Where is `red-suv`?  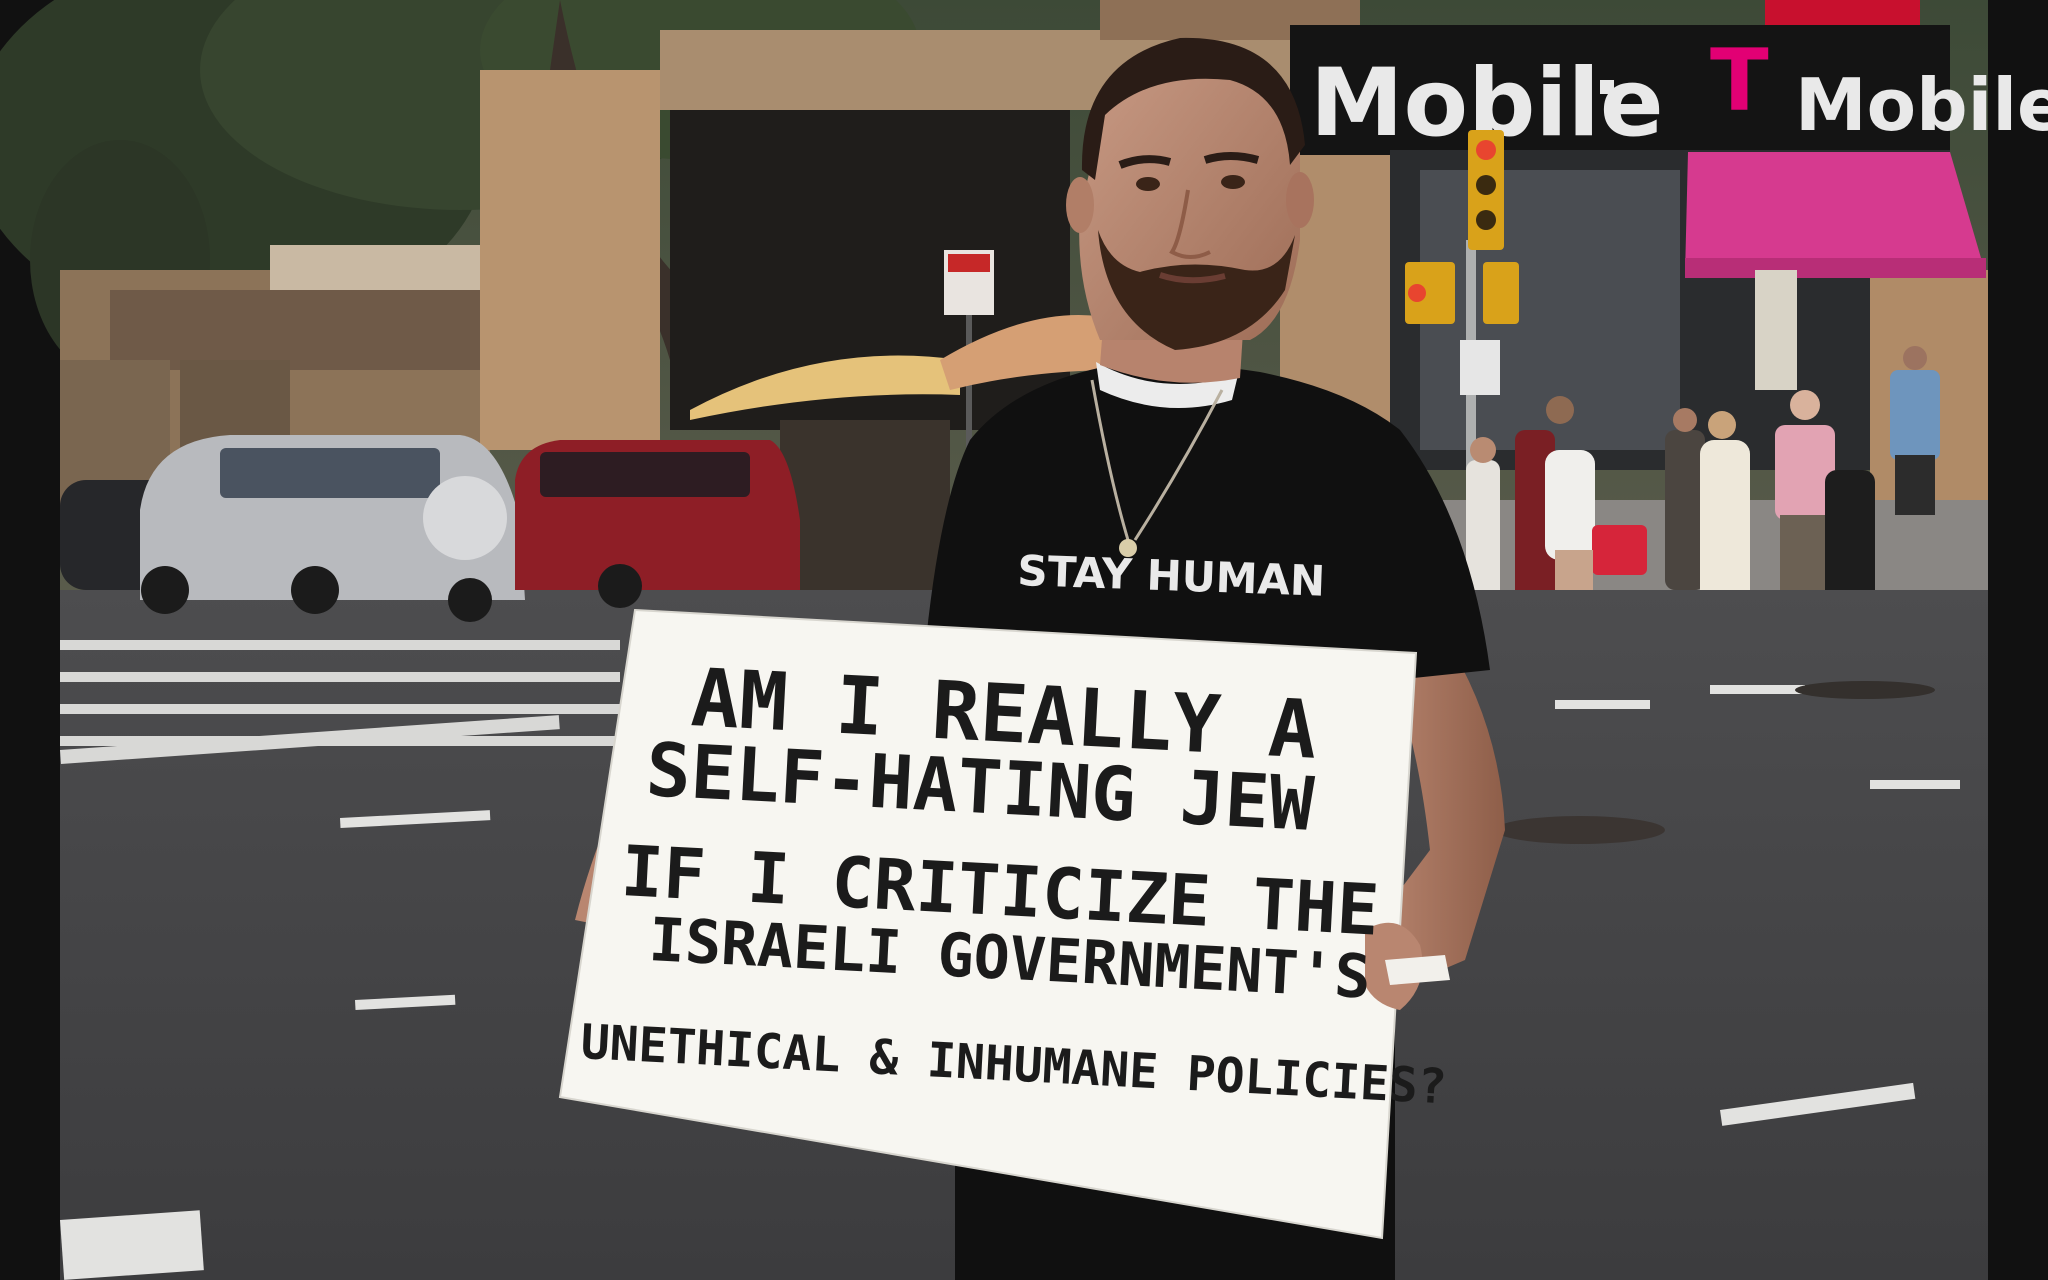 red-suv is located at coordinates (657, 524).